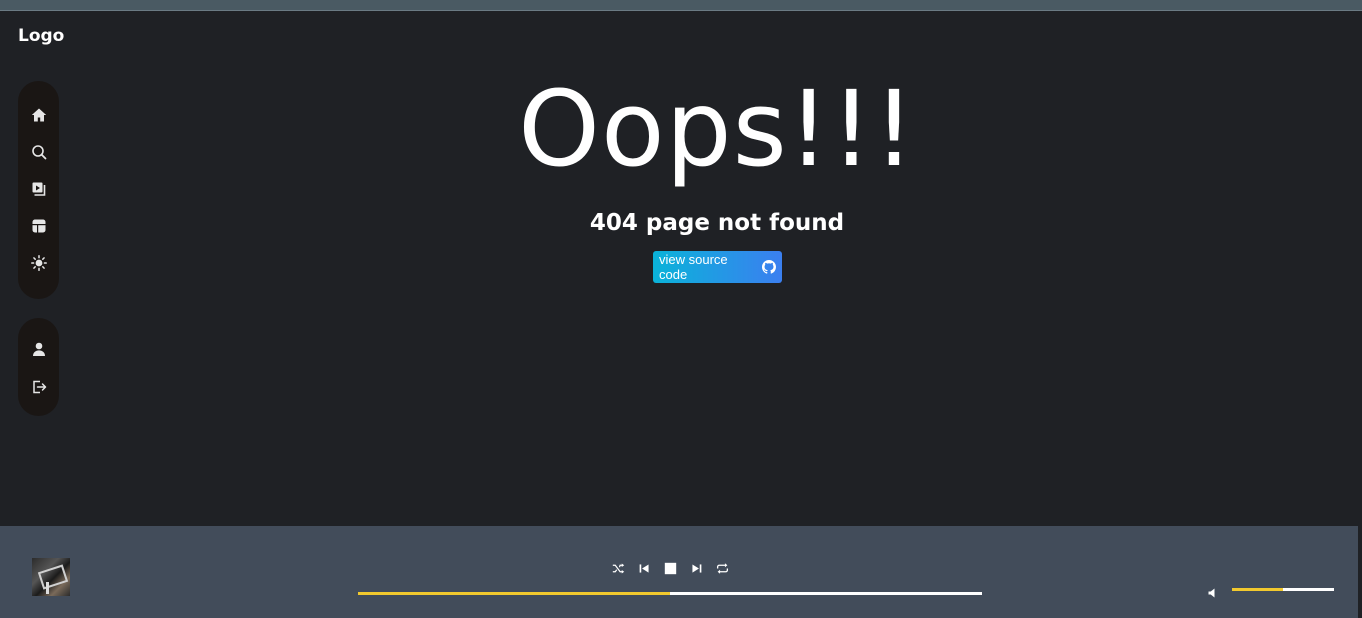 Image resolution: width=1362 pixels, height=618 pixels. Describe the element at coordinates (769, 267) in the screenshot. I see `github-icon` at that location.